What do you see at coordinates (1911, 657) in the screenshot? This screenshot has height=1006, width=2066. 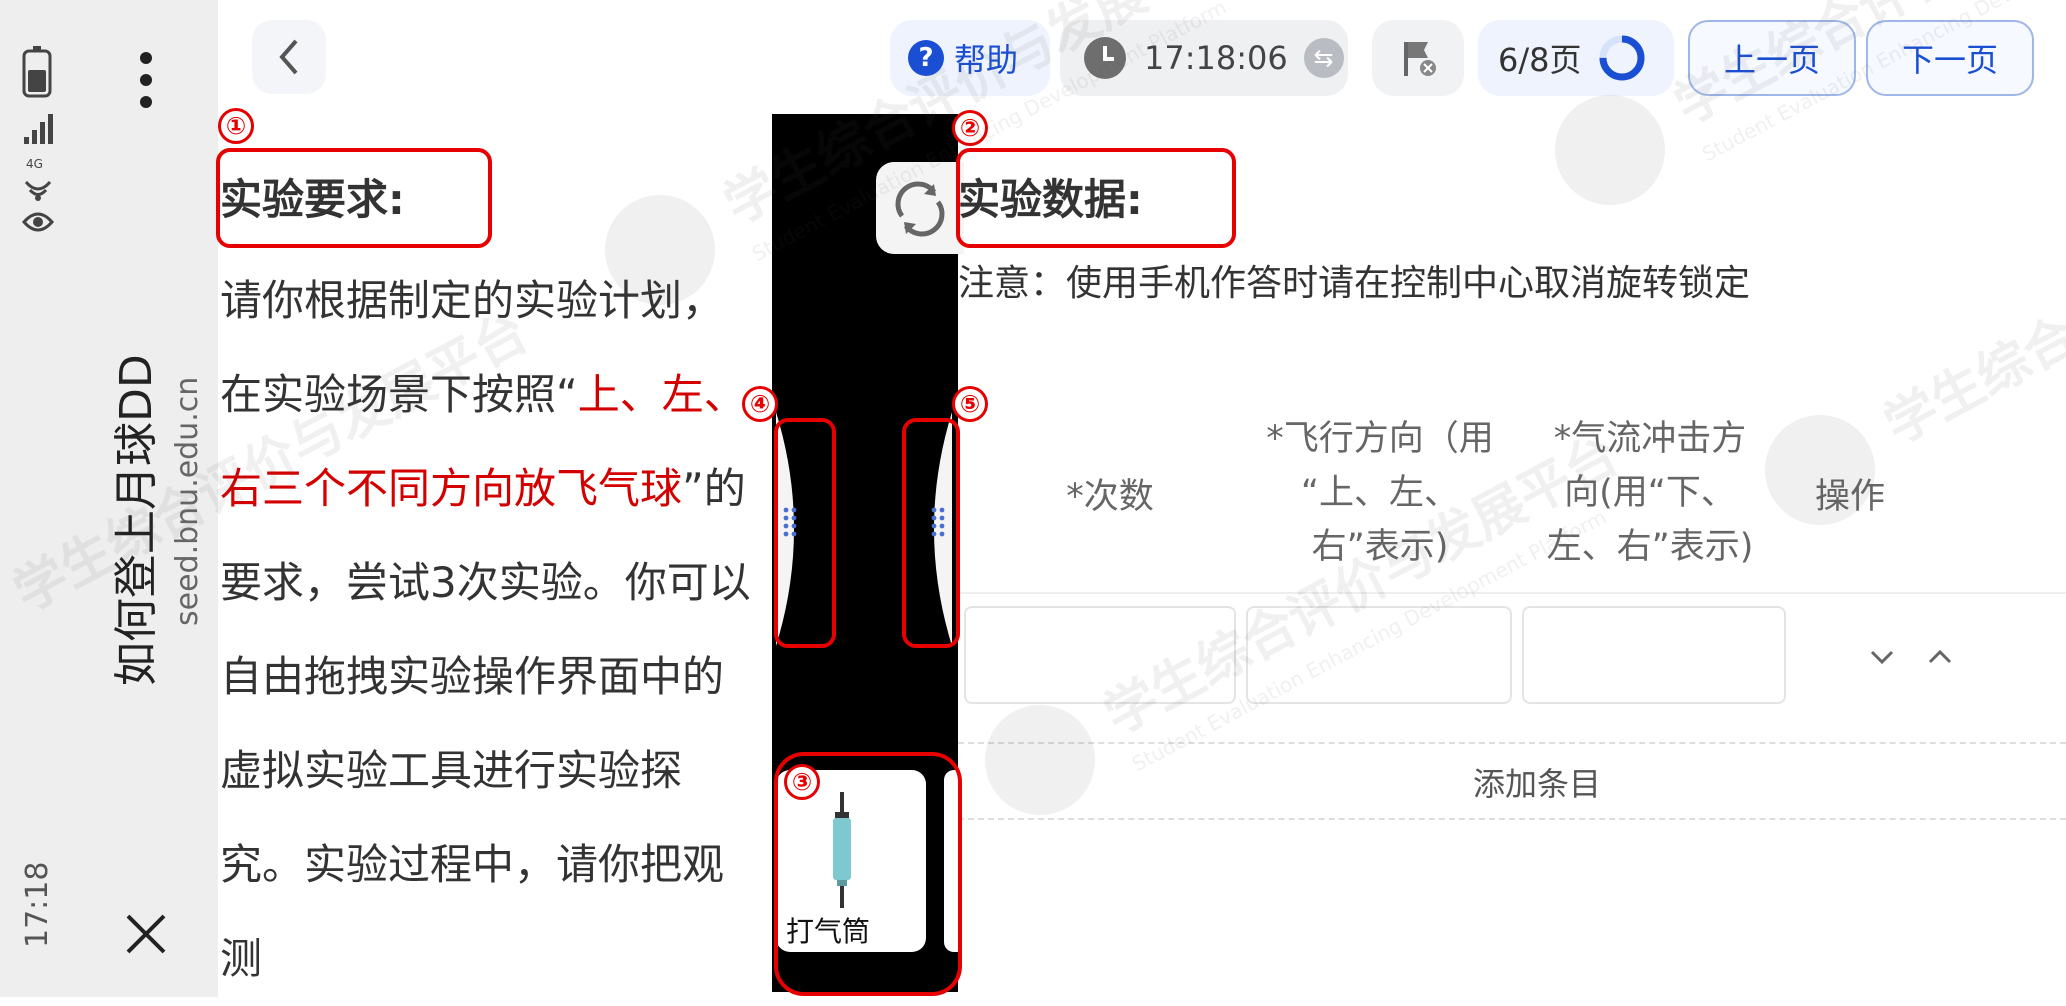 I see `row-actions` at bounding box center [1911, 657].